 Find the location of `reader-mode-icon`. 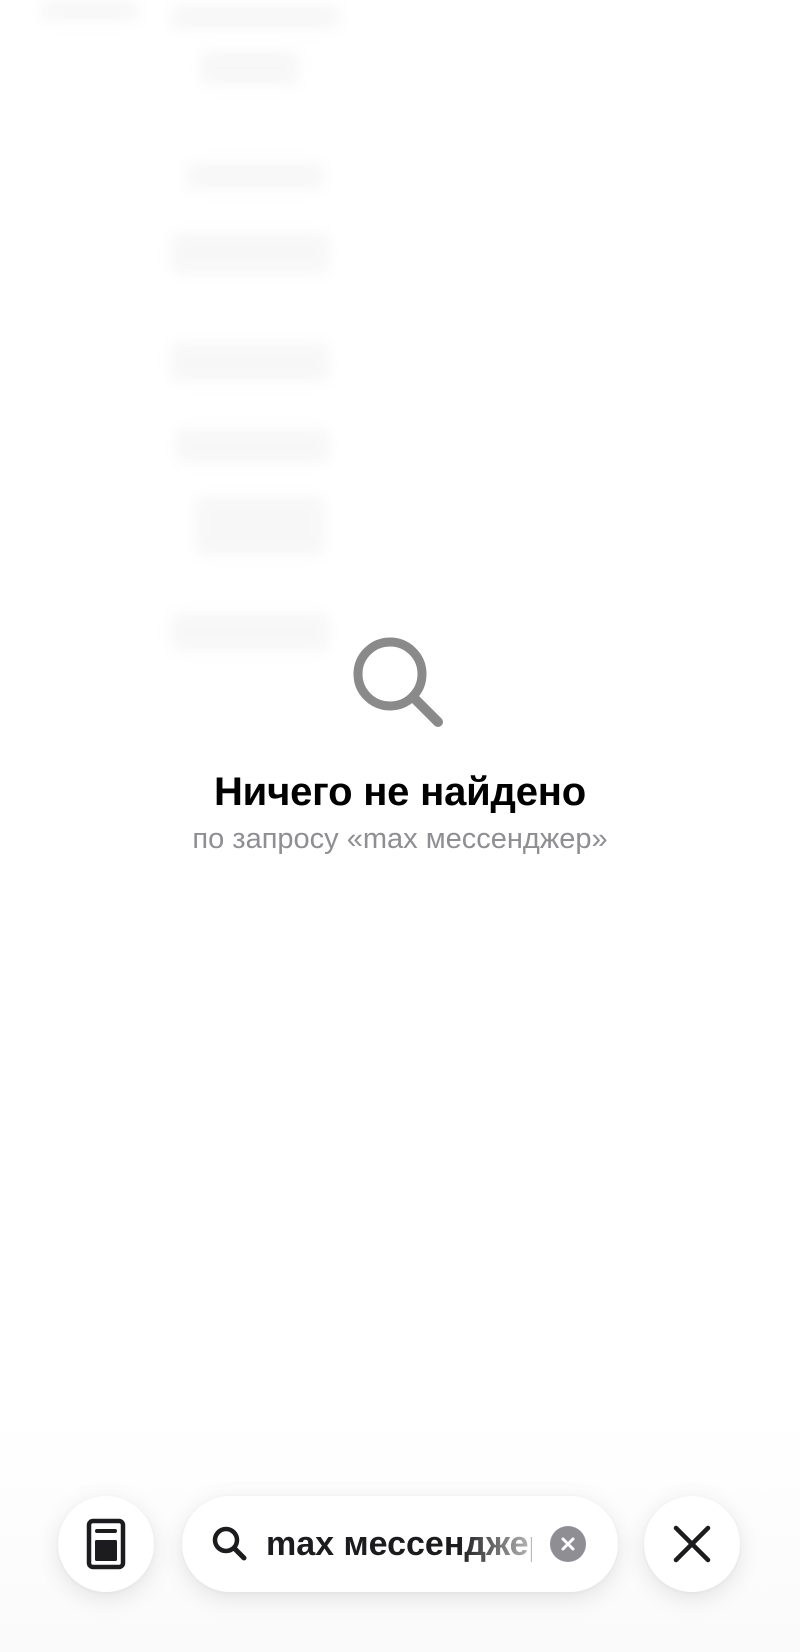

reader-mode-icon is located at coordinates (106, 1544).